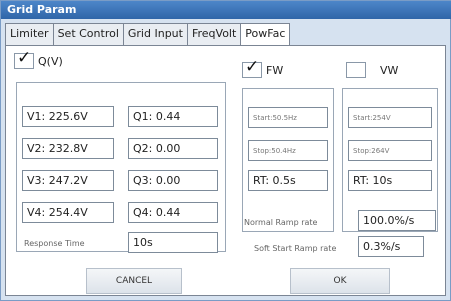 The height and width of the screenshot is (301, 451). What do you see at coordinates (390, 117) in the screenshot?
I see `vw-start-field: Start:254V` at bounding box center [390, 117].